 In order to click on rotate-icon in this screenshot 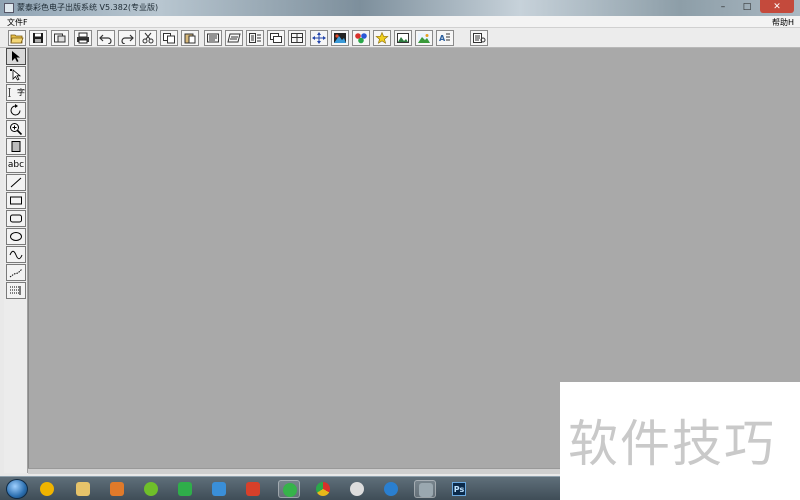, I will do `click(15, 110)`.